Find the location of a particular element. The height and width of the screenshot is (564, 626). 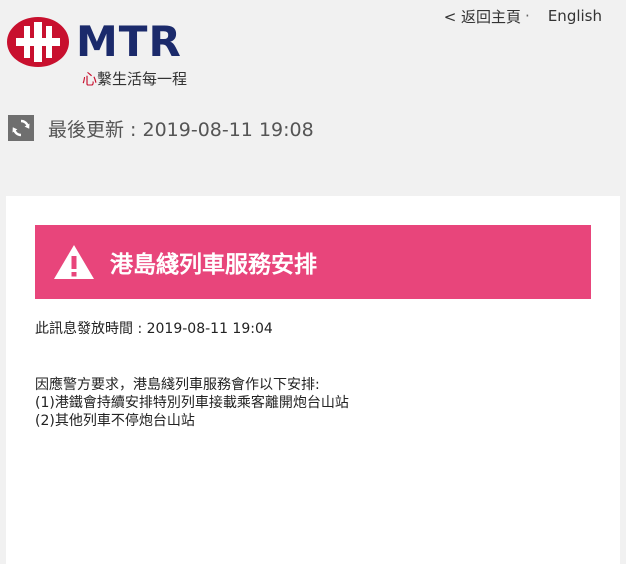

refresh-button is located at coordinates (21, 128).